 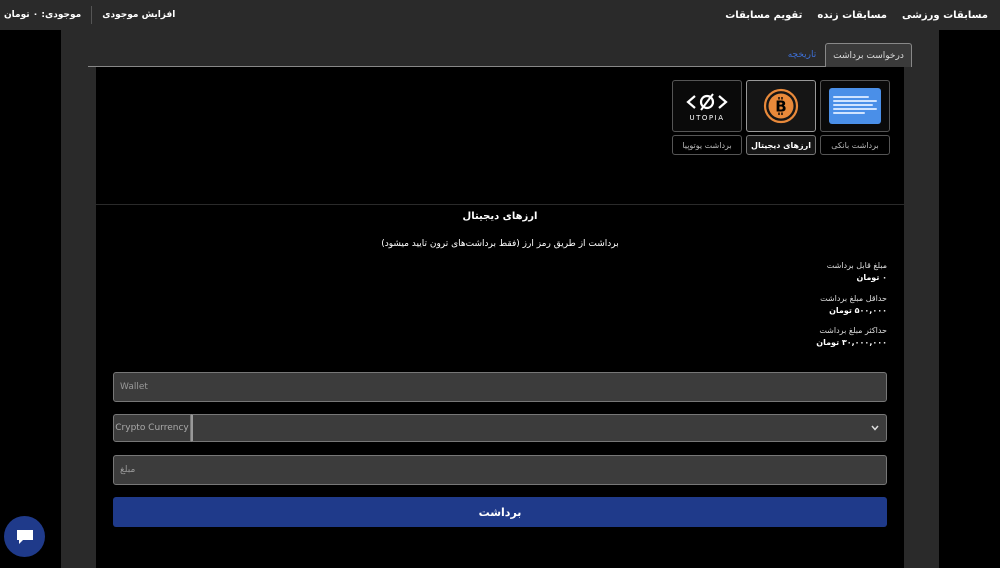 I want to click on method-bank: برداشت بانکی, so click(x=855, y=117).